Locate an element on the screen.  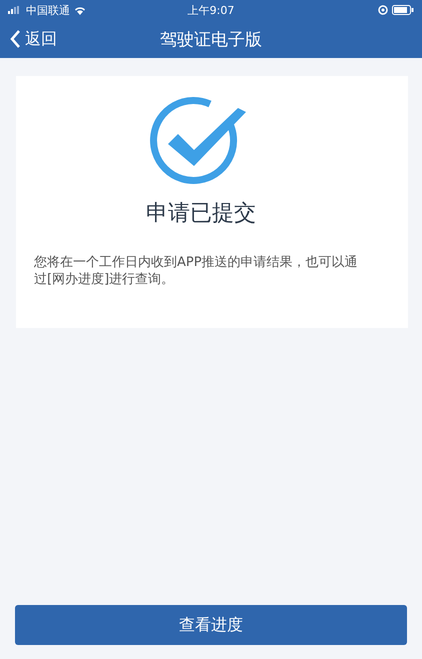
carrier-label: 中国联通 is located at coordinates (48, 10).